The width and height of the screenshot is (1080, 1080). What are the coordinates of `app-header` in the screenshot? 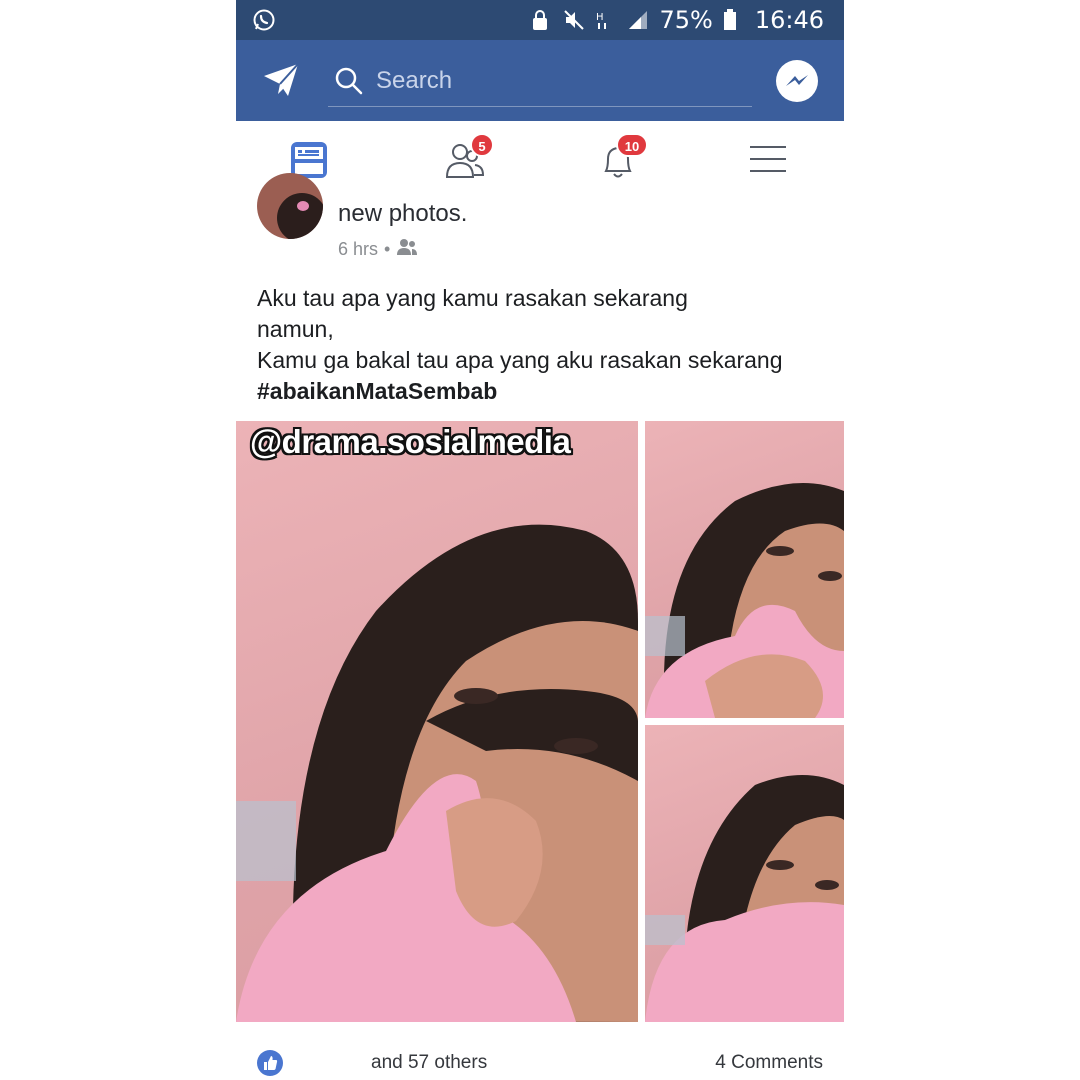 It's located at (540, 80).